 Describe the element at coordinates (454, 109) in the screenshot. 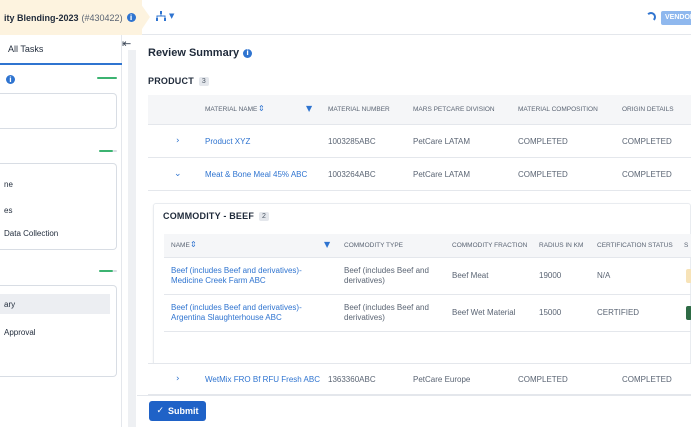

I see `column-header: MARS PETCARE DIVISION` at that location.